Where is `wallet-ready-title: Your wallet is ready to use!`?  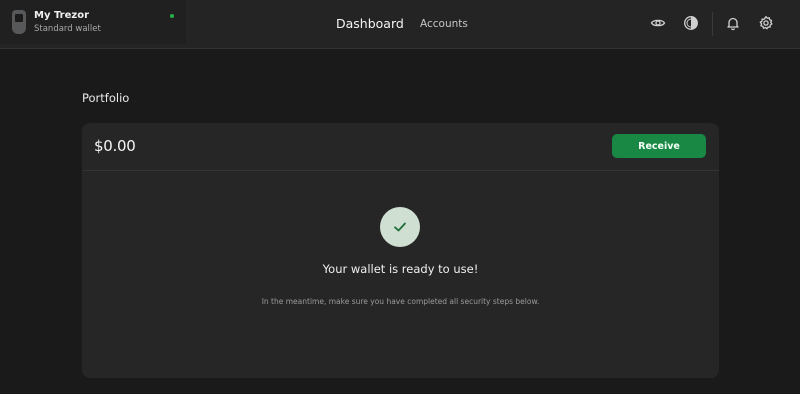 wallet-ready-title: Your wallet is ready to use! is located at coordinates (400, 269).